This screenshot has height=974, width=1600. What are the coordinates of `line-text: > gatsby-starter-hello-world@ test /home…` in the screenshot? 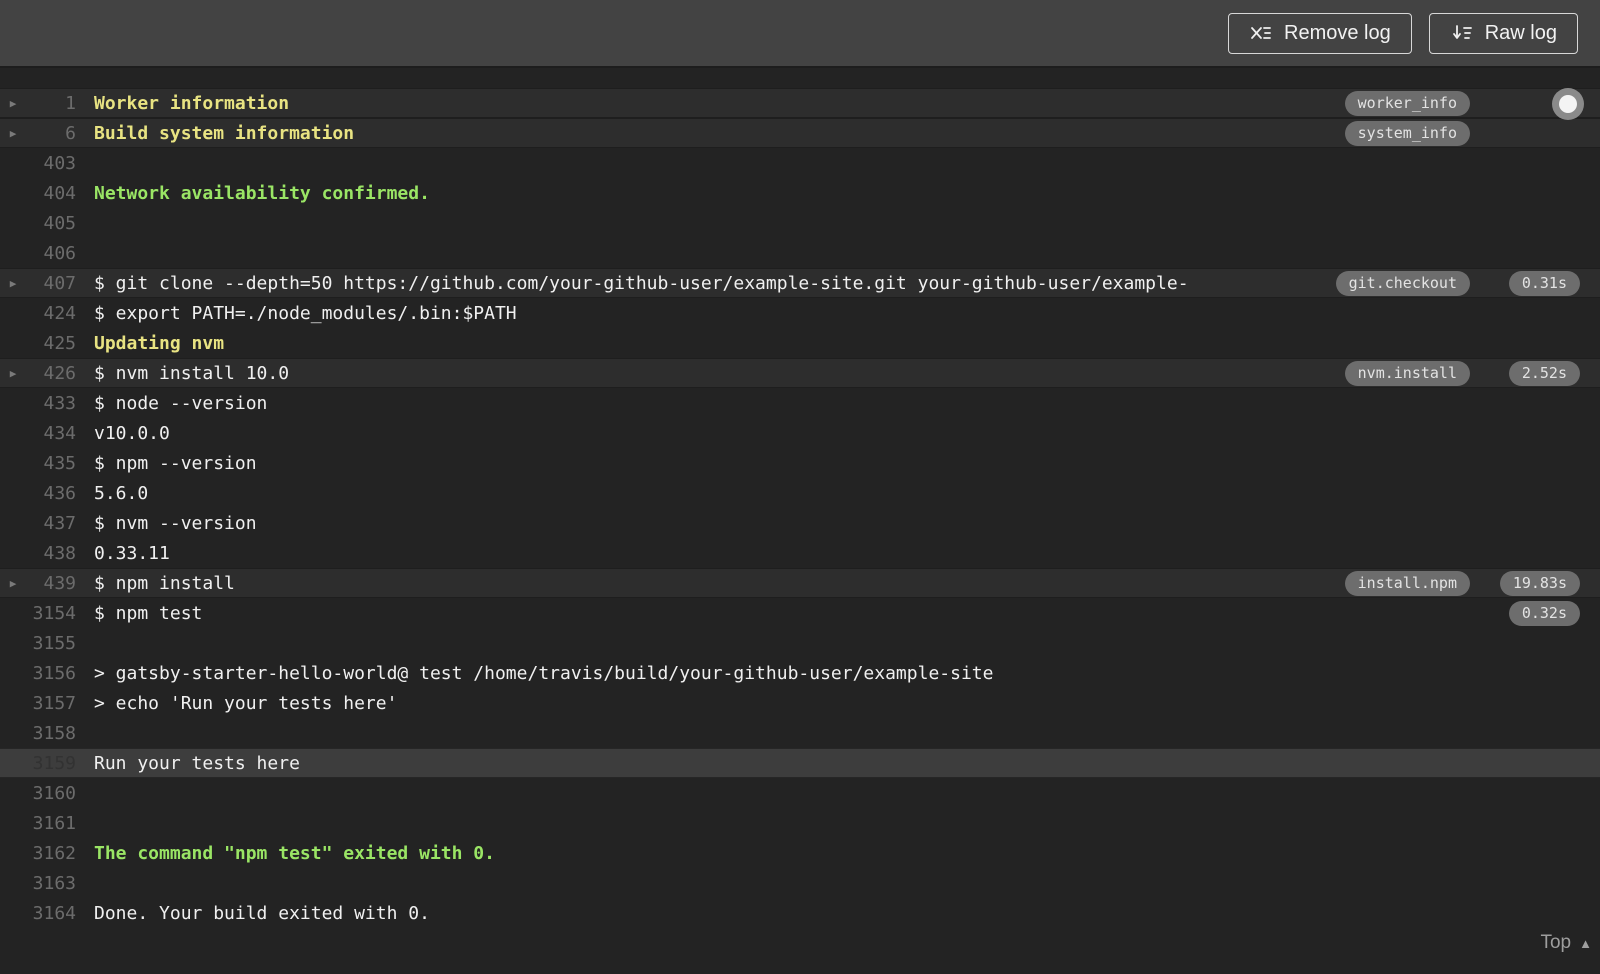 It's located at (544, 673).